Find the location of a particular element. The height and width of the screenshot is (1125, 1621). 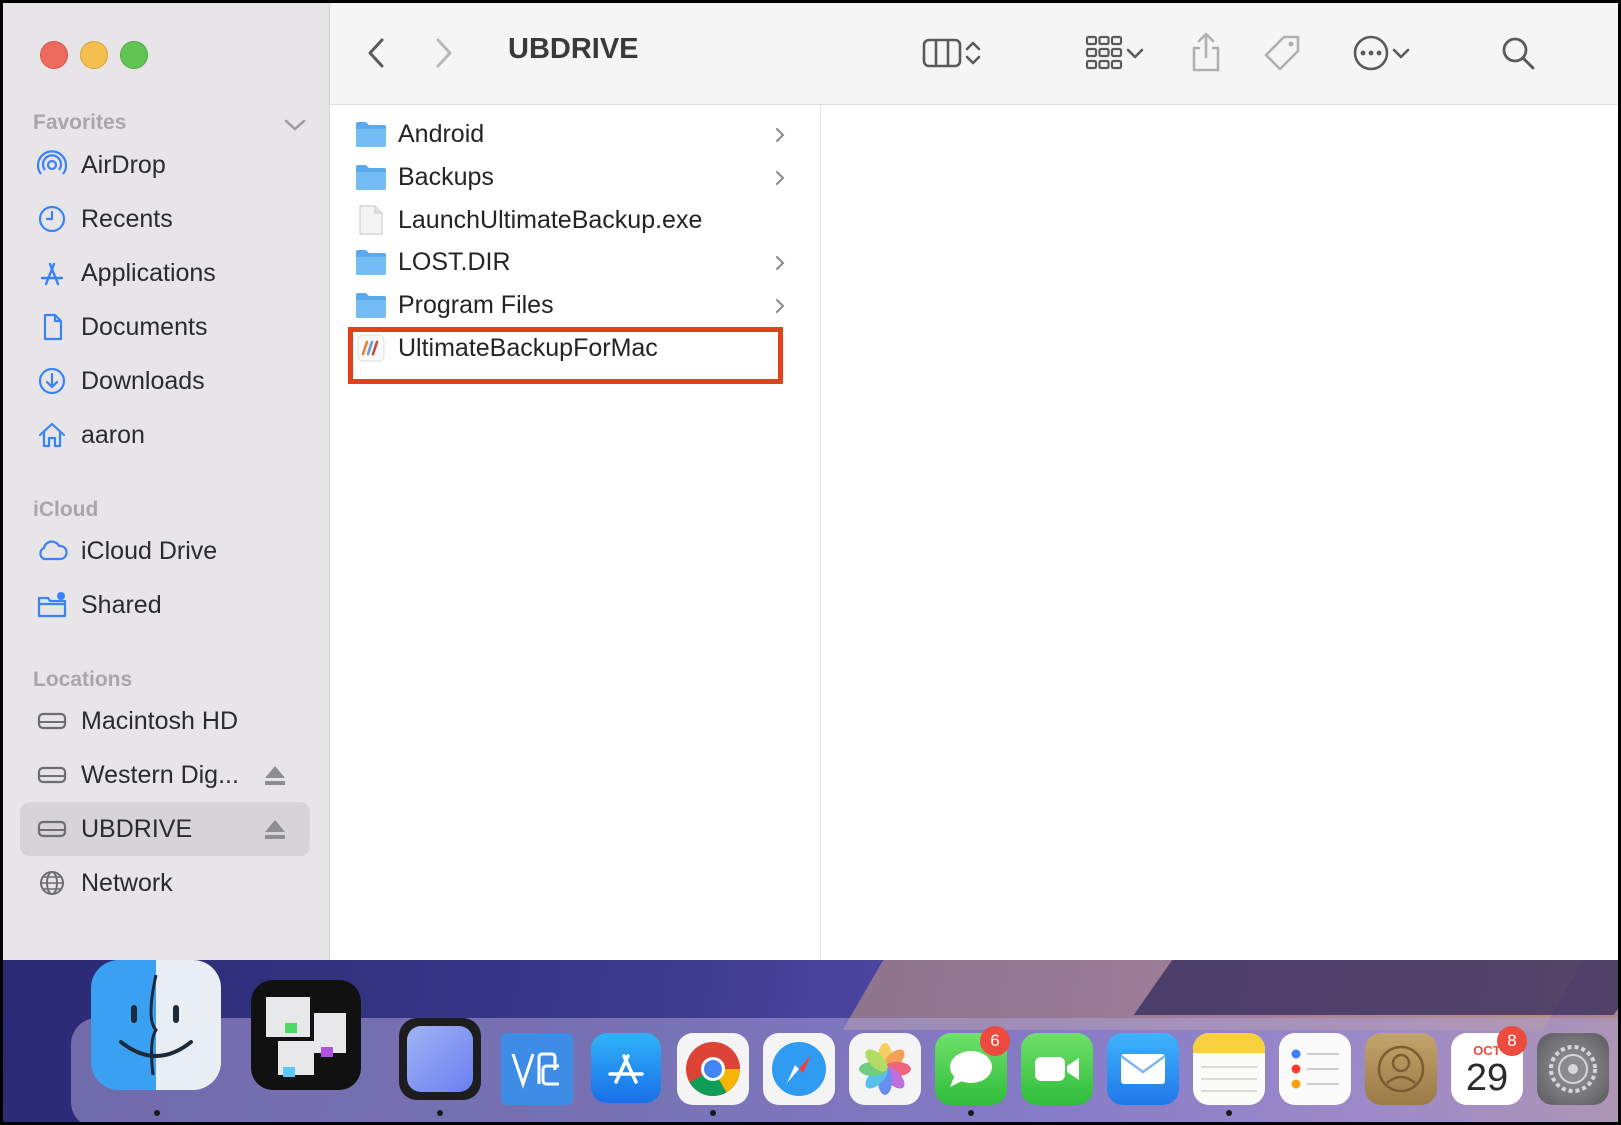

sidebar-item-applications: Applications is located at coordinates (165, 273).